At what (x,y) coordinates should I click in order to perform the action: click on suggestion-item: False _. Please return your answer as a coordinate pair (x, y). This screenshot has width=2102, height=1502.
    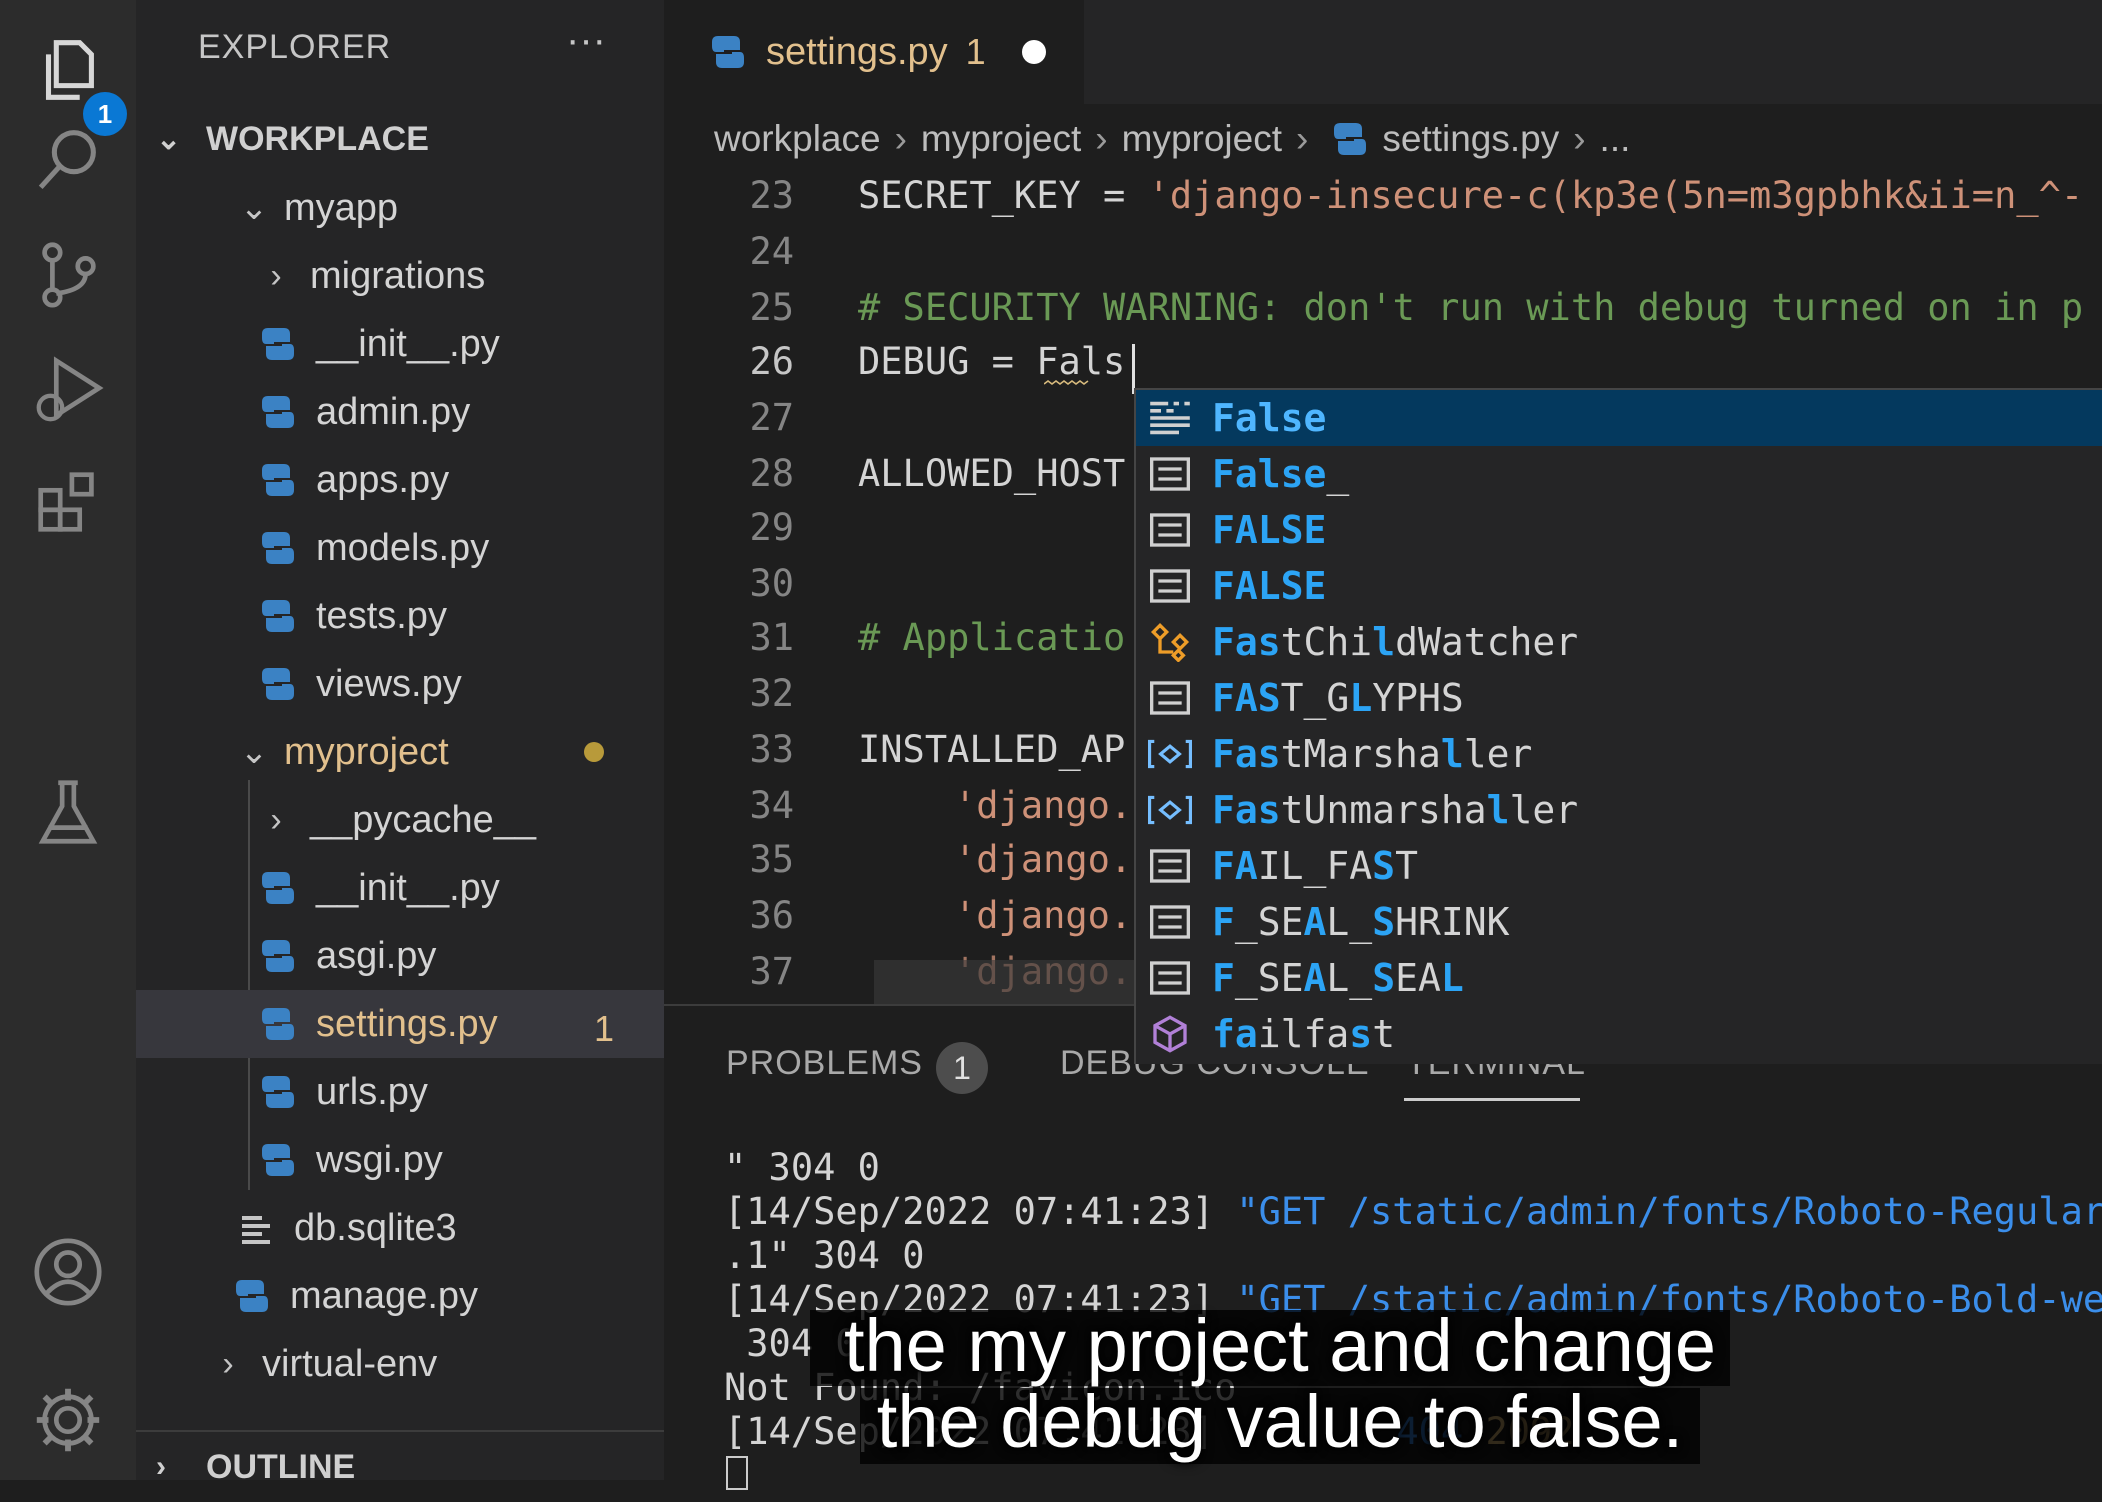
    Looking at the image, I should click on (1619, 474).